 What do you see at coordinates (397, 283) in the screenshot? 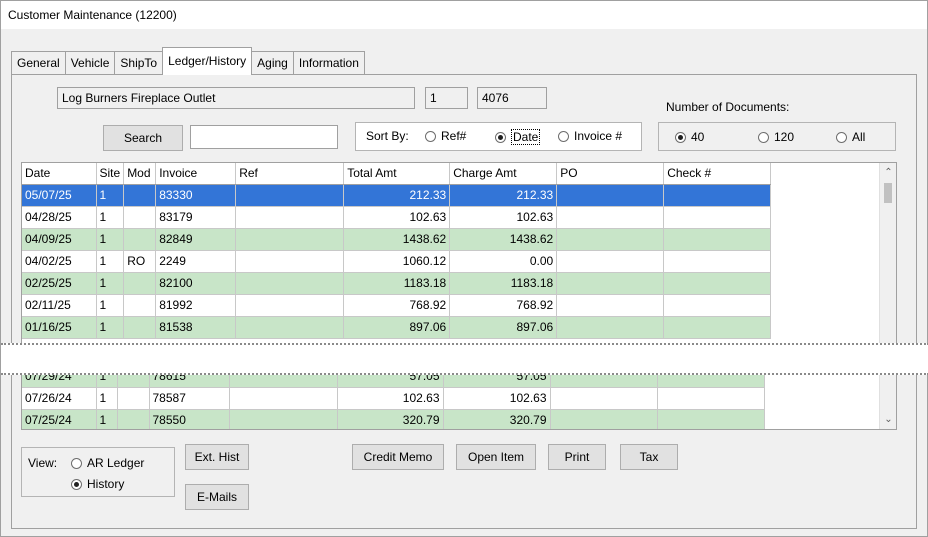
I see `table-row: 02/25/25 1 82100 1183.18 1183.18` at bounding box center [397, 283].